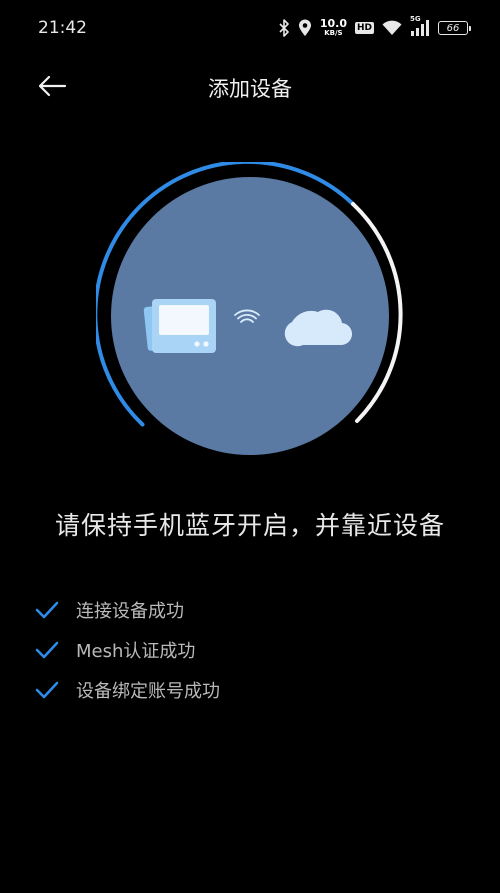 This screenshot has height=893, width=500. I want to click on step-label: Mesh认证成功, so click(136, 651).